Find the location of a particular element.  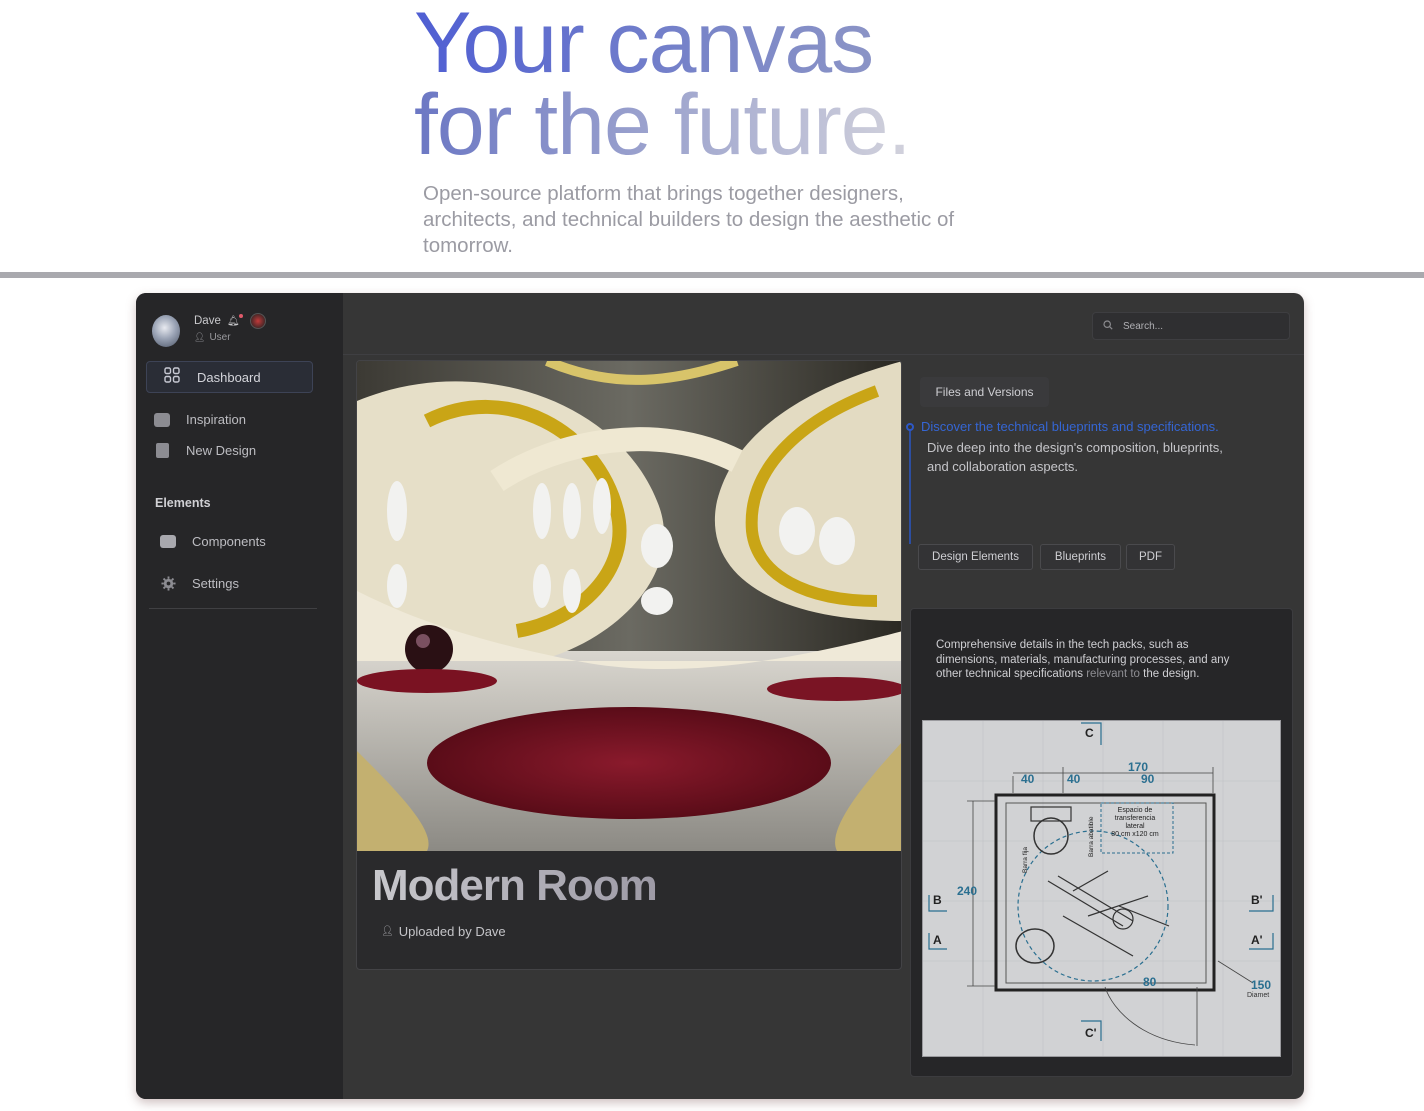

blueprint-diameter: Diamet is located at coordinates (1258, 995).